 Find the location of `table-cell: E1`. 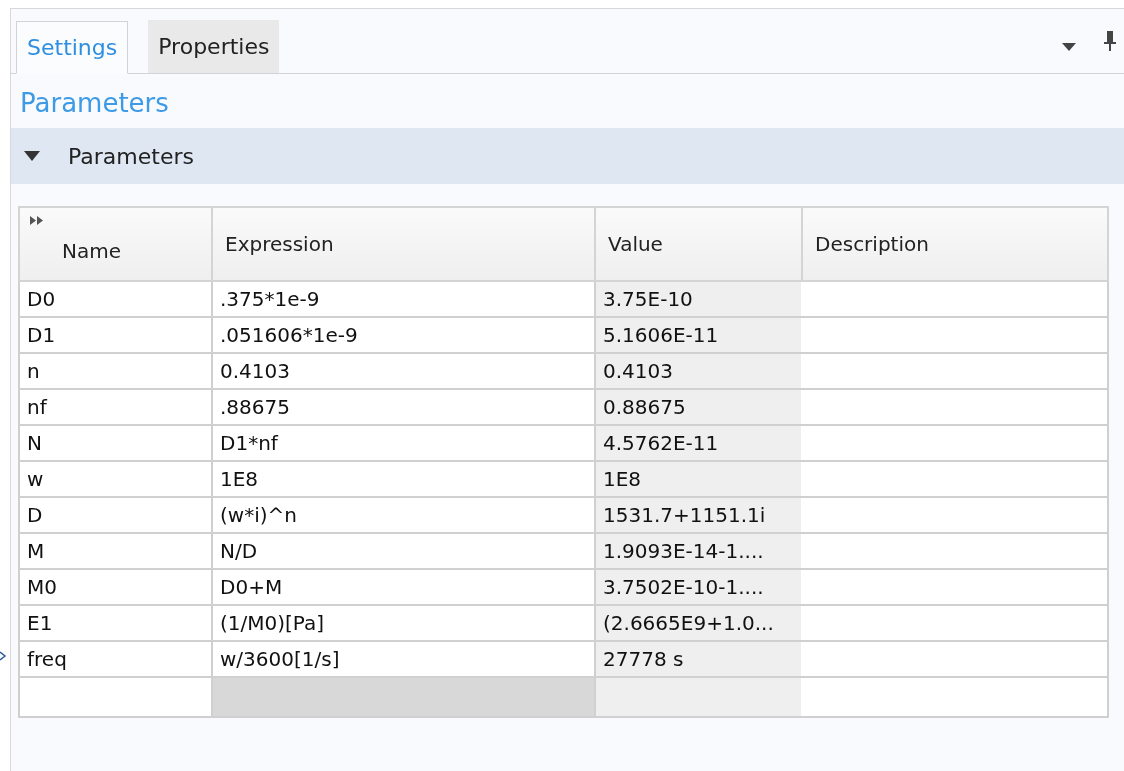

table-cell: E1 is located at coordinates (115, 623).